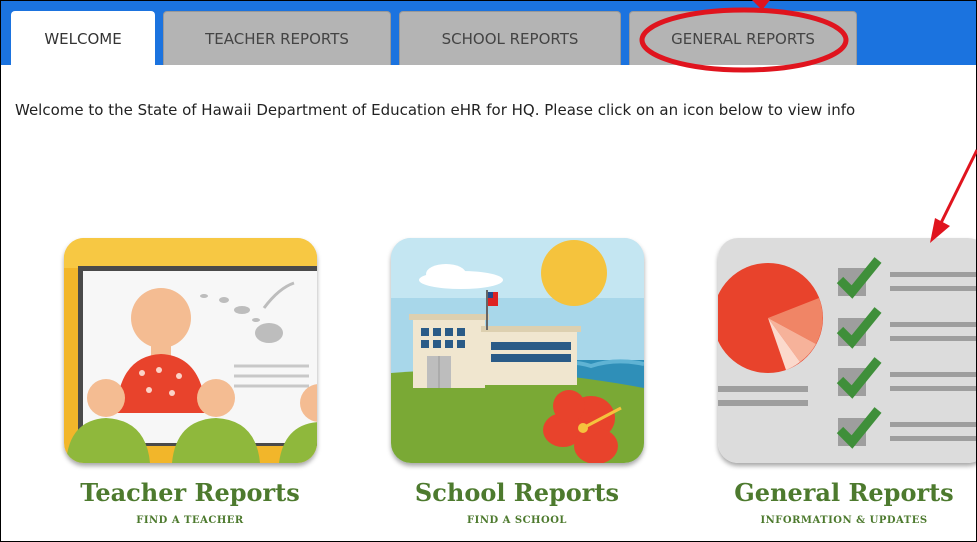 This screenshot has height=542, width=977. Describe the element at coordinates (835, 492) in the screenshot. I see `general-reports-title: General Reports` at that location.